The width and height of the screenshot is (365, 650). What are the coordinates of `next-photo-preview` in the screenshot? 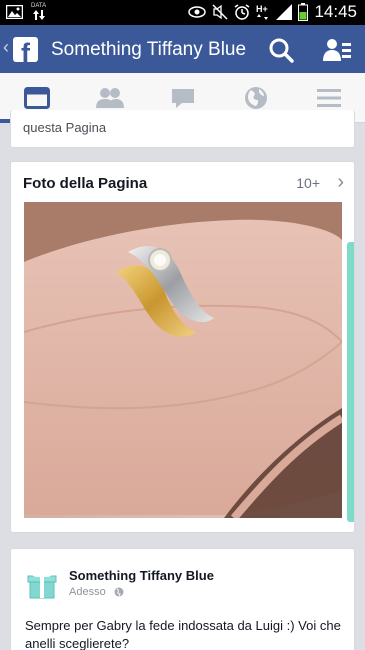 It's located at (350, 382).